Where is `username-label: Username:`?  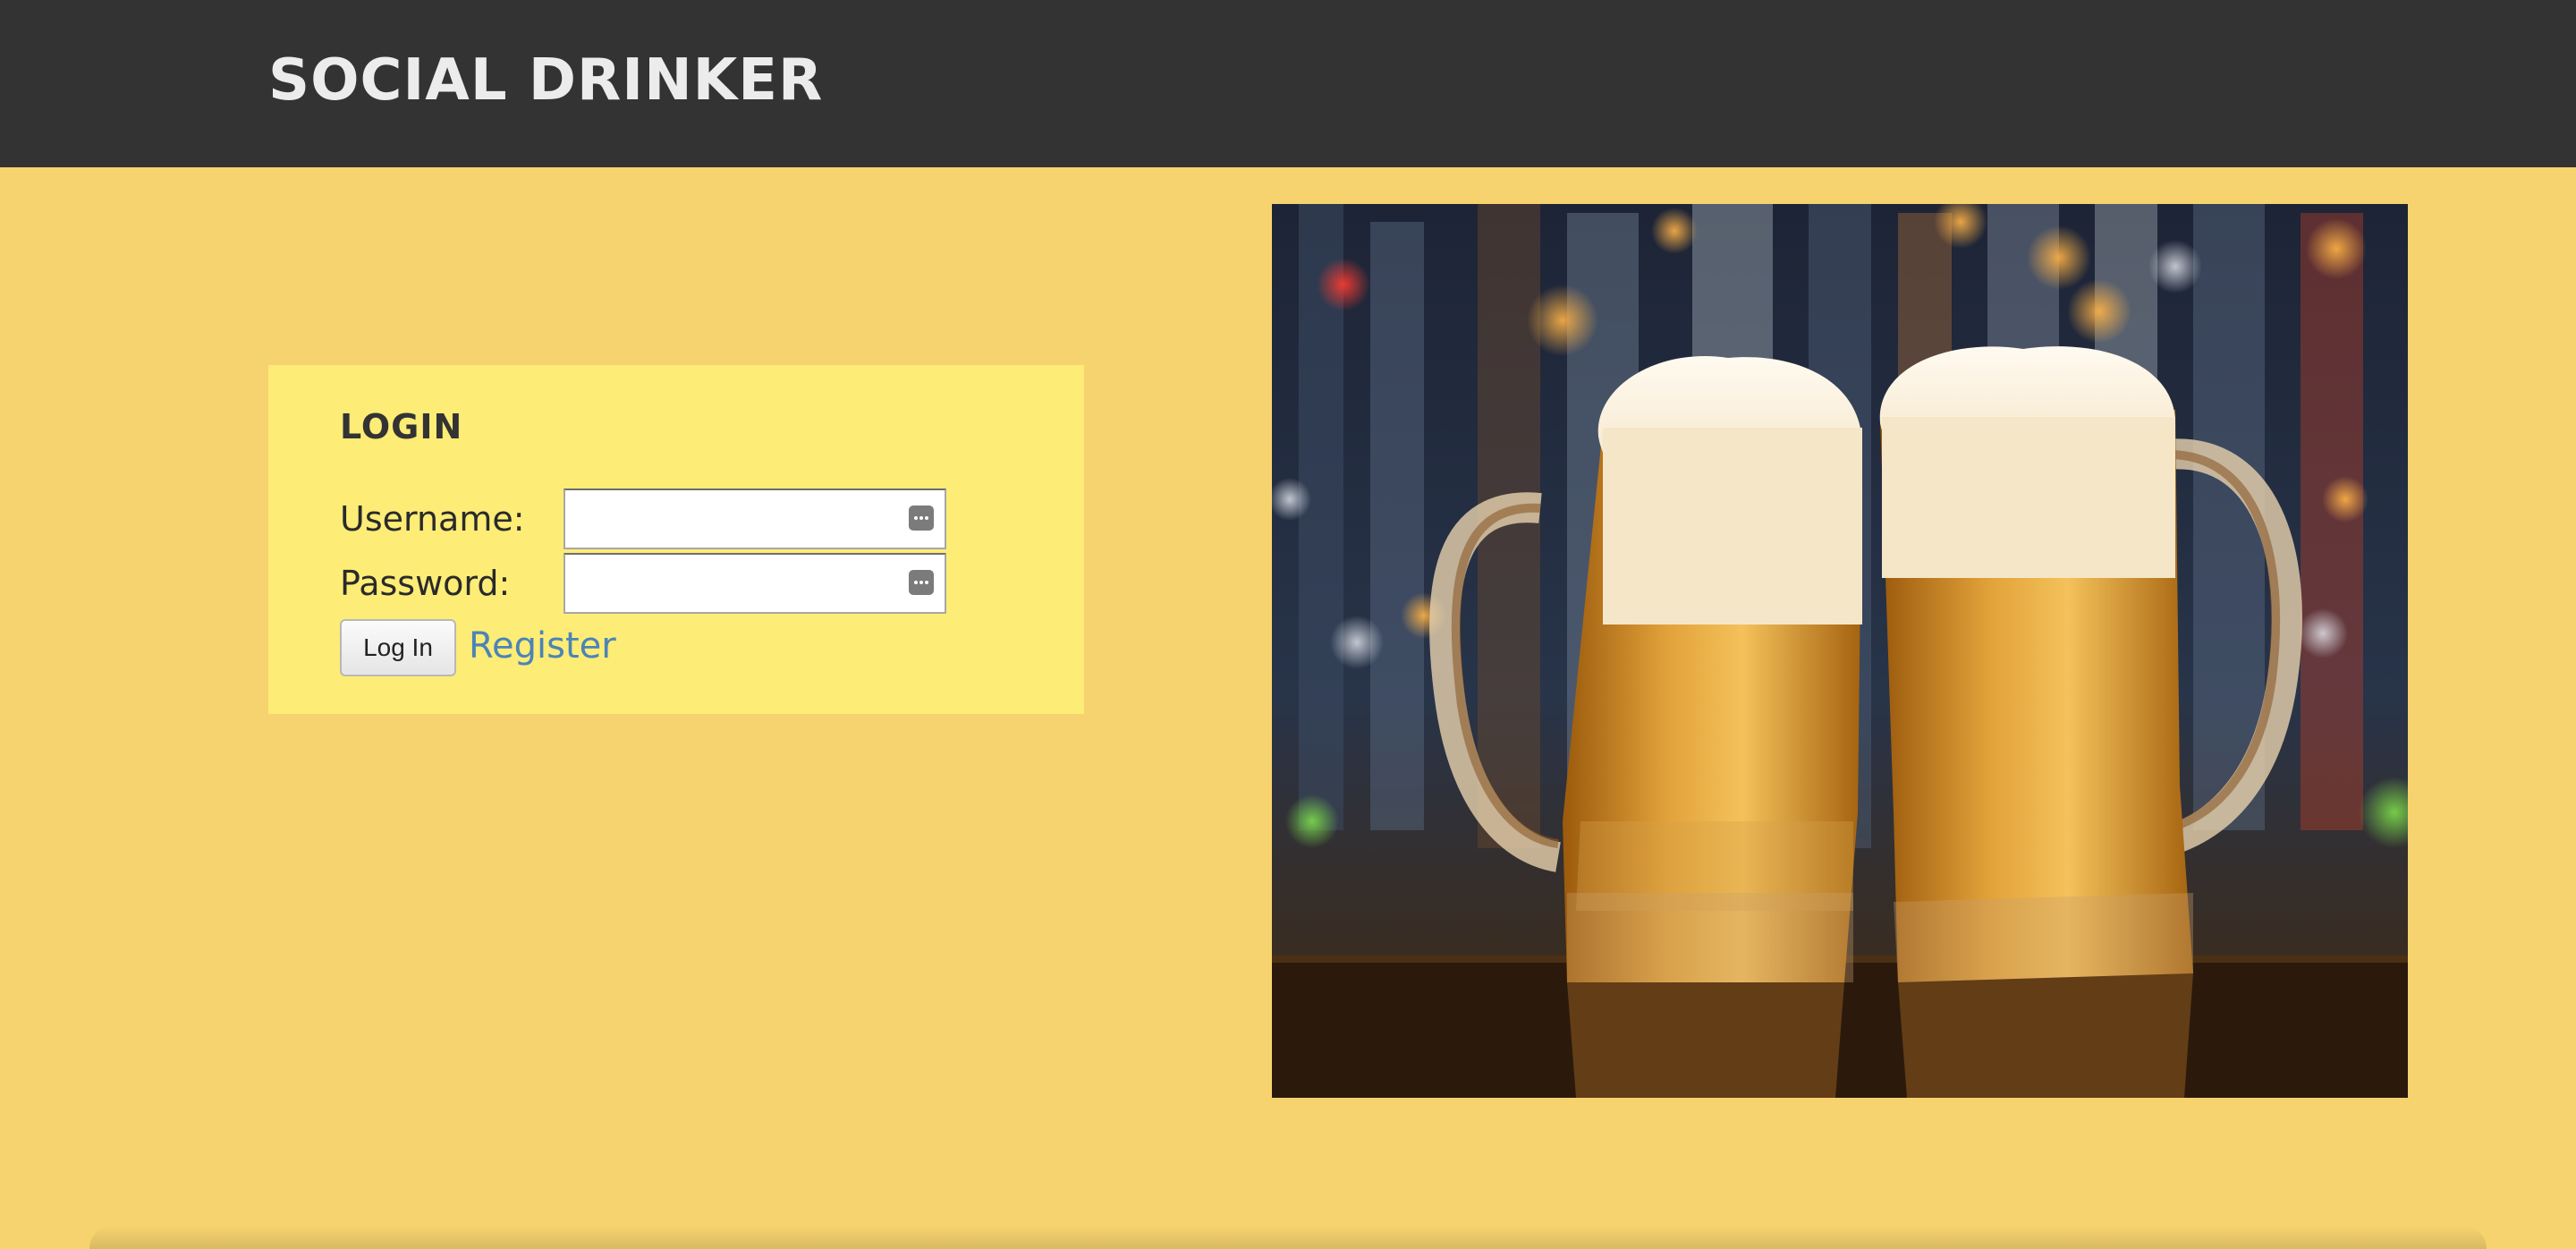 username-label: Username: is located at coordinates (432, 519).